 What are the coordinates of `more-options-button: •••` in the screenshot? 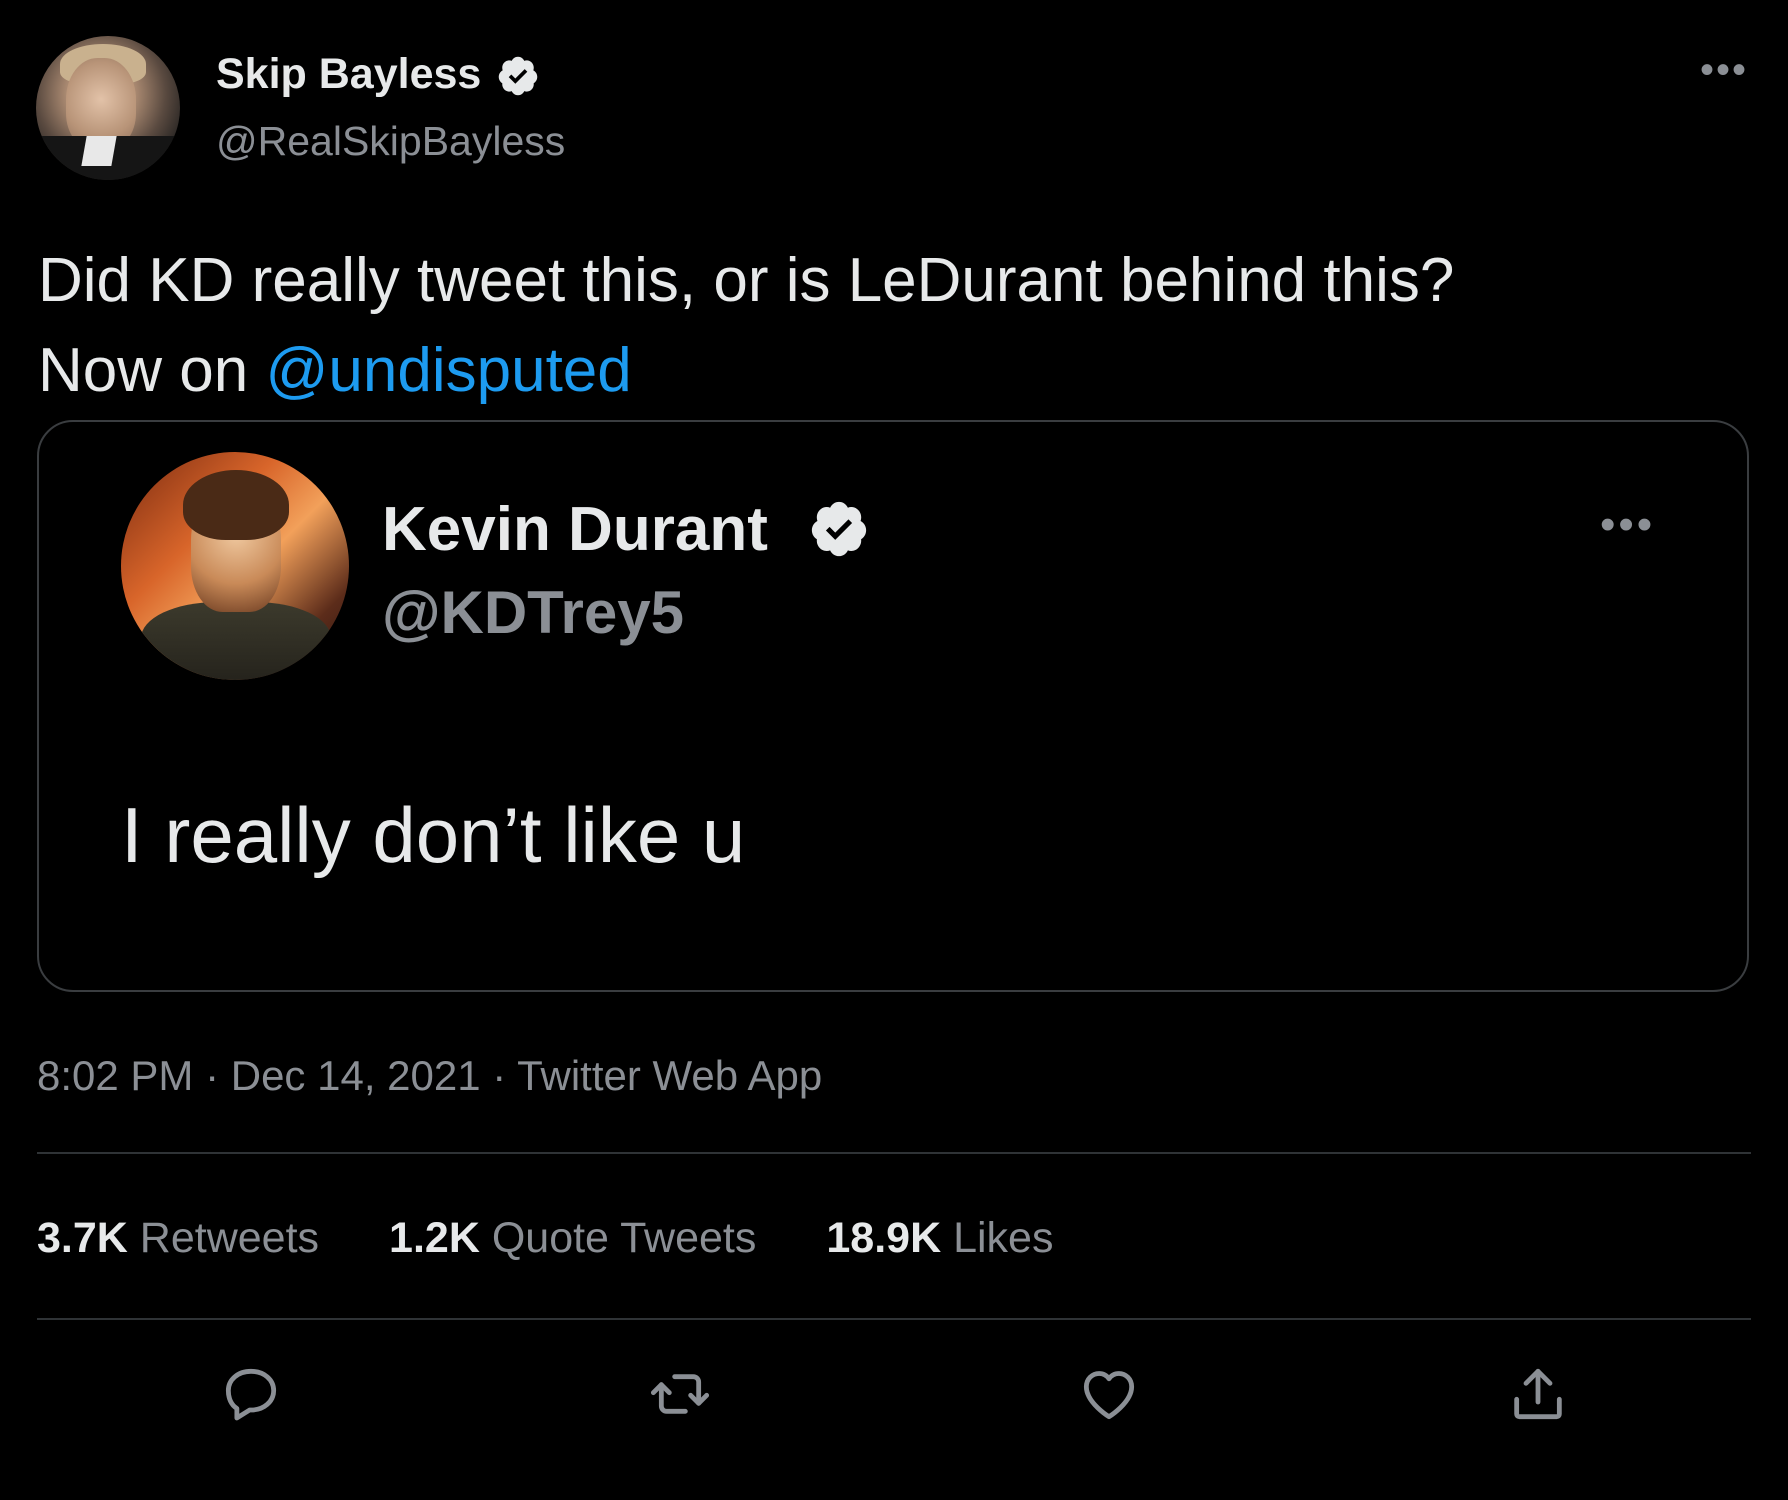 It's located at (1724, 70).